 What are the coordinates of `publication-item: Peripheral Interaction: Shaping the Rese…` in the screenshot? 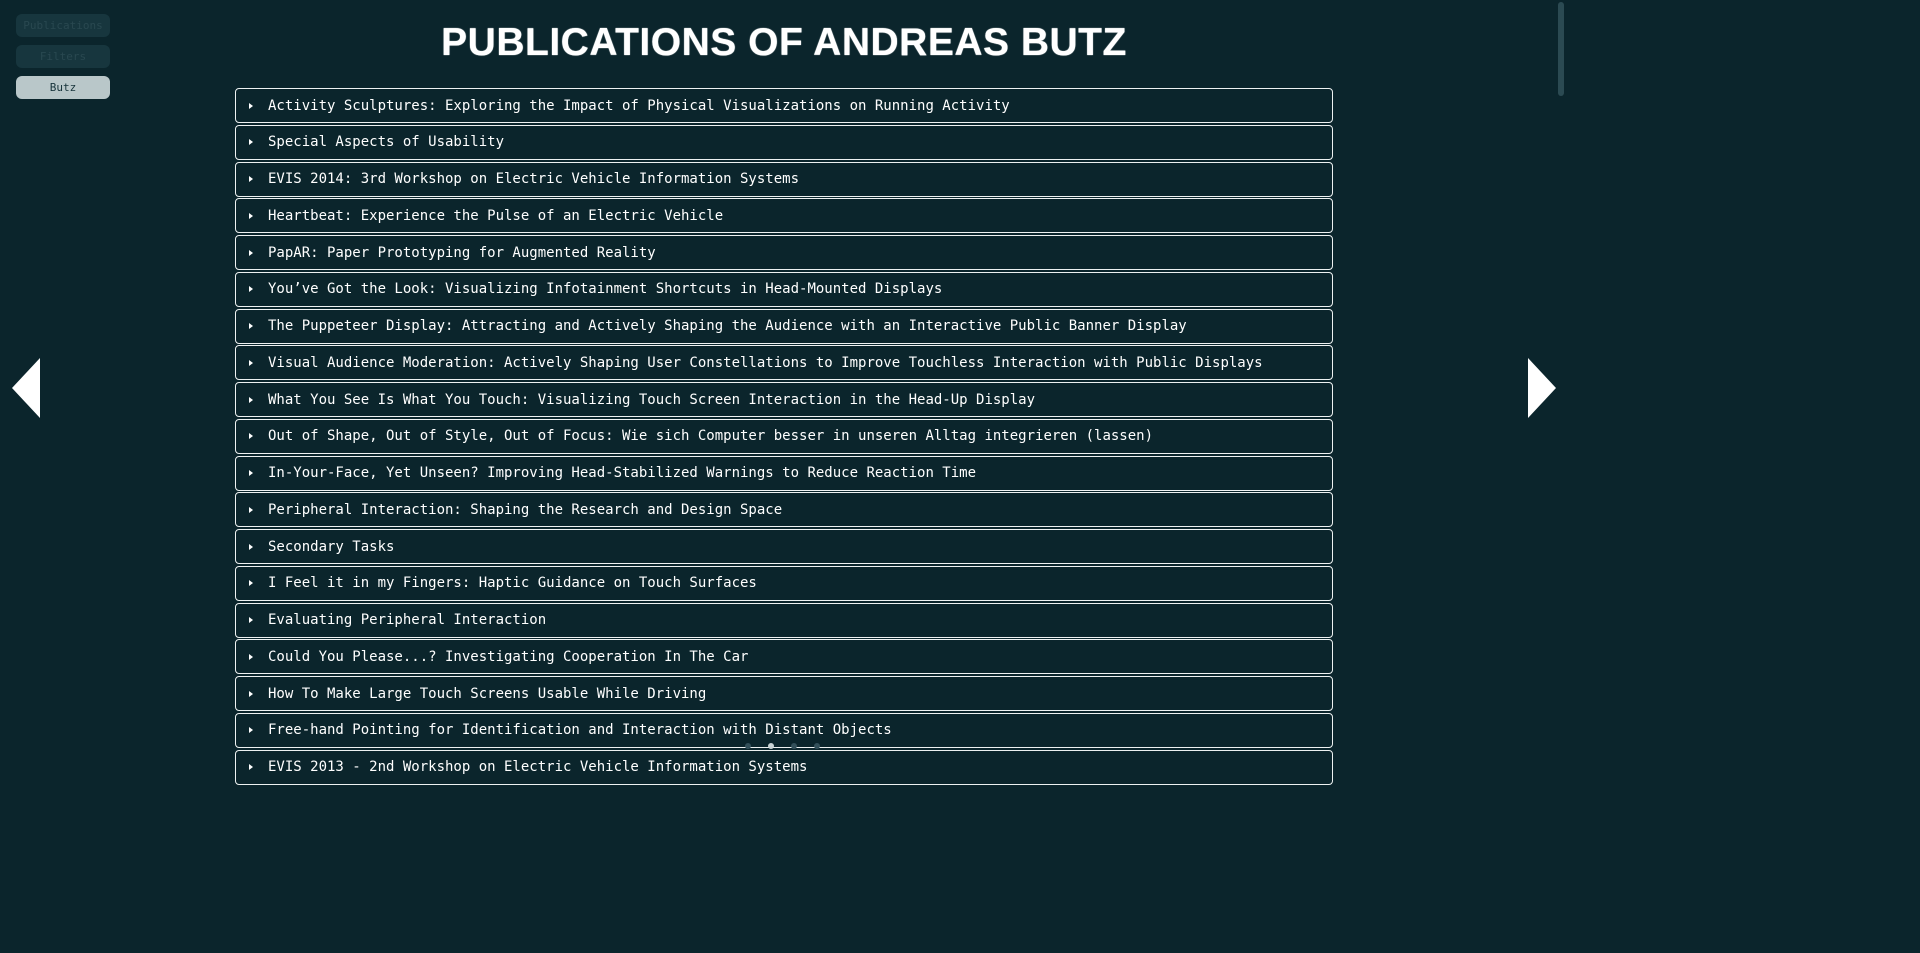 It's located at (784, 510).